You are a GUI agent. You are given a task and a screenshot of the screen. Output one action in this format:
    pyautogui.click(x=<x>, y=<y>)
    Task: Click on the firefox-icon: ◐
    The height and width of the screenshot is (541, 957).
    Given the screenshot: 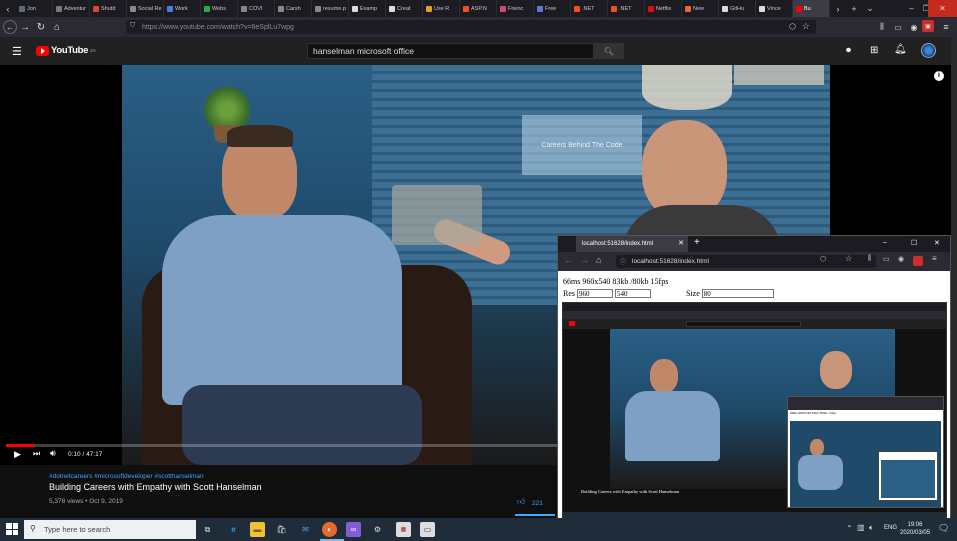 What is the action you would take?
    pyautogui.click(x=329, y=529)
    